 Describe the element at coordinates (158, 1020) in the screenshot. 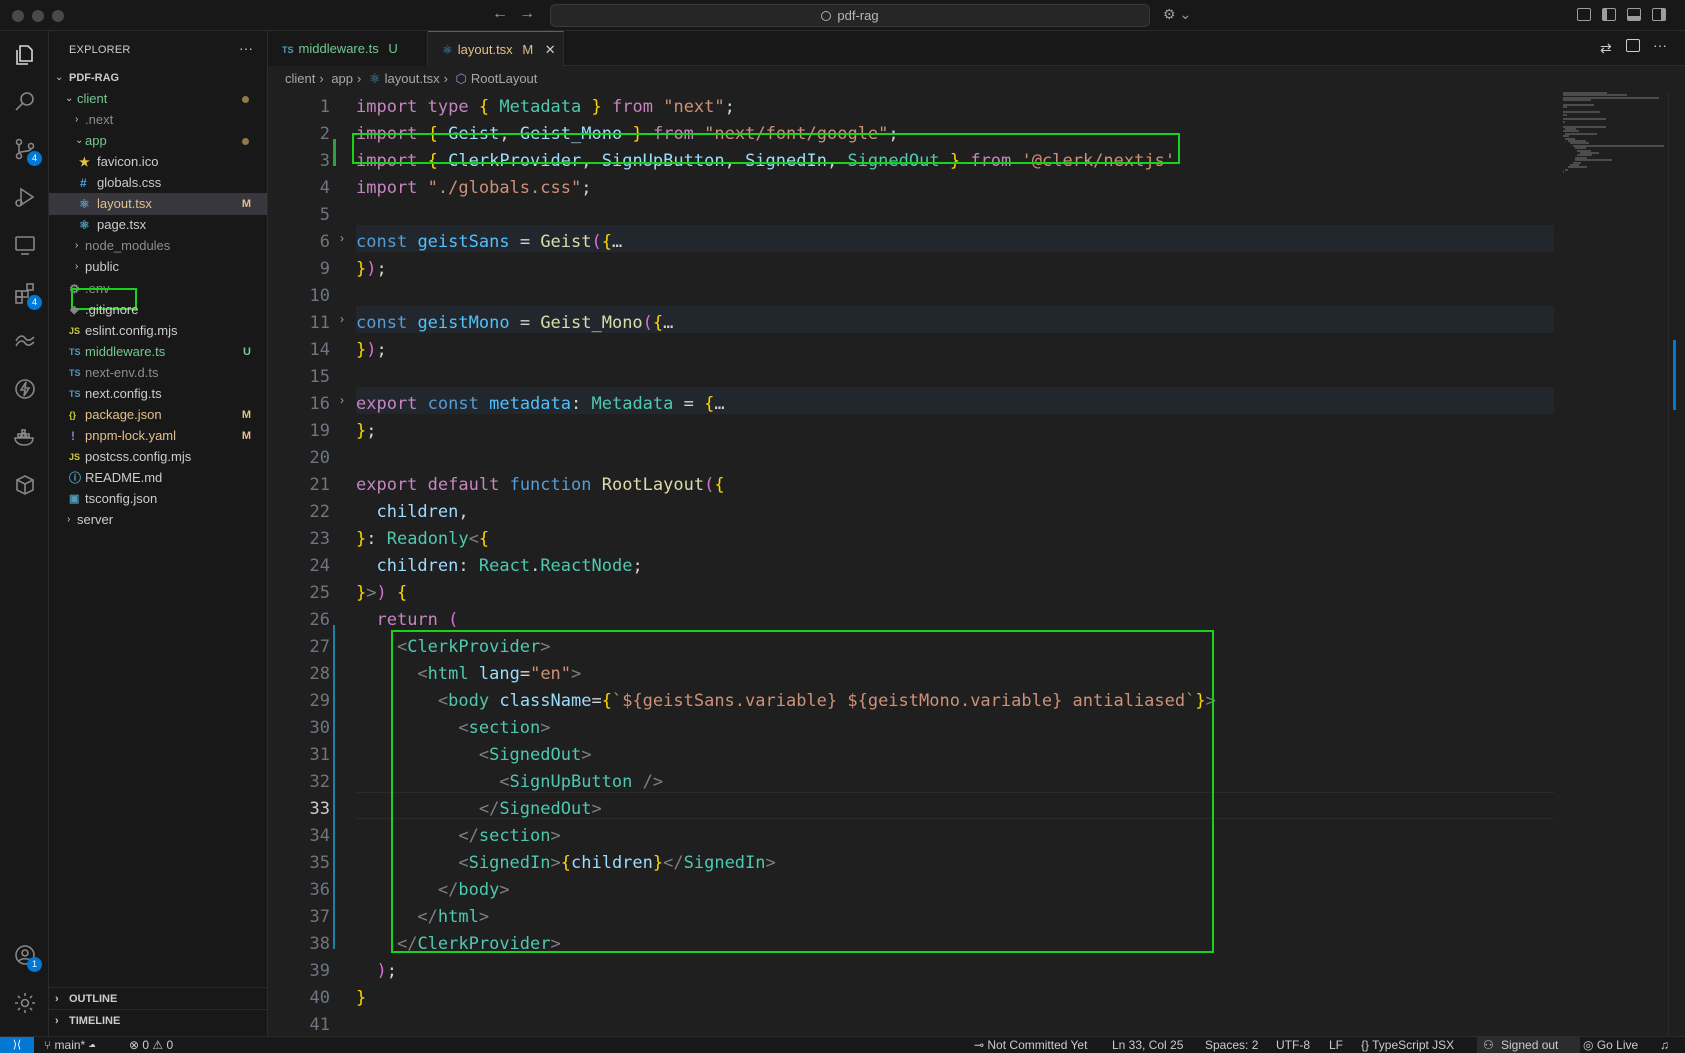

I see `timeline-section: › TIMELINE` at that location.